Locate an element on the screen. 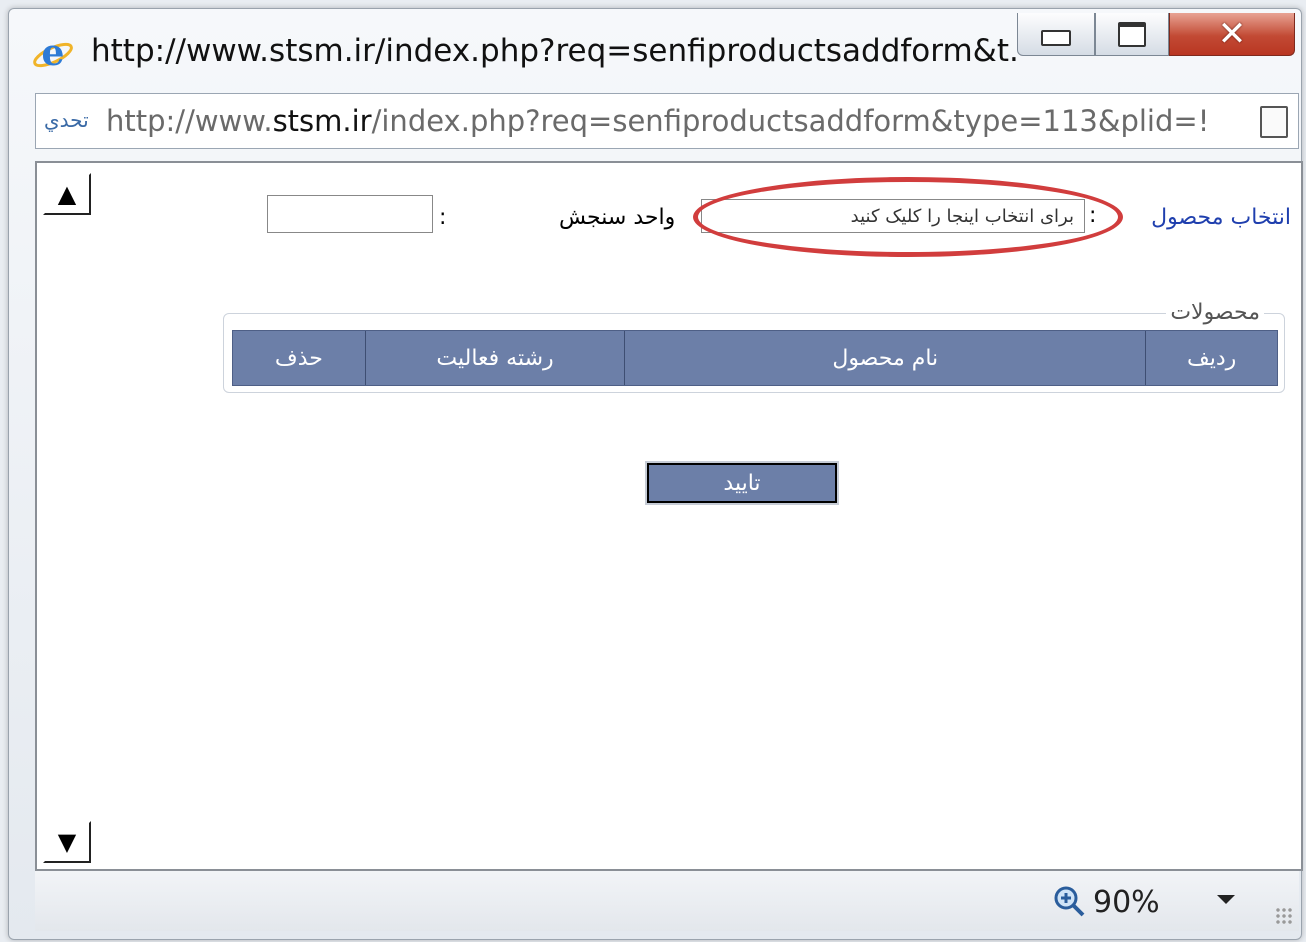 Image resolution: width=1306 pixels, height=942 pixels. arrow-down-icon: ▼ is located at coordinates (67, 842).